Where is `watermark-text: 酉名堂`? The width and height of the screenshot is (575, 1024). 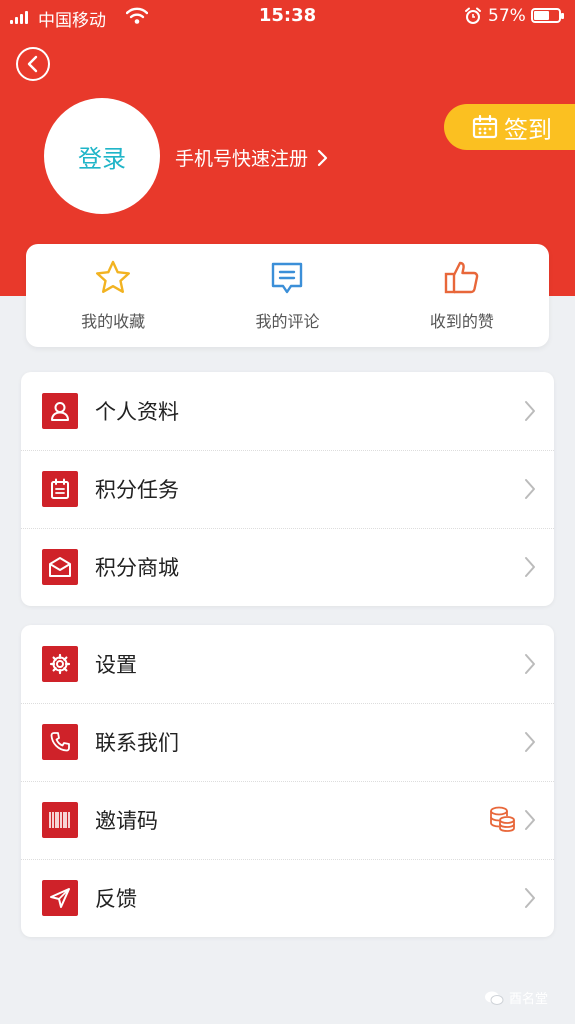 watermark-text: 酉名堂 is located at coordinates (529, 999).